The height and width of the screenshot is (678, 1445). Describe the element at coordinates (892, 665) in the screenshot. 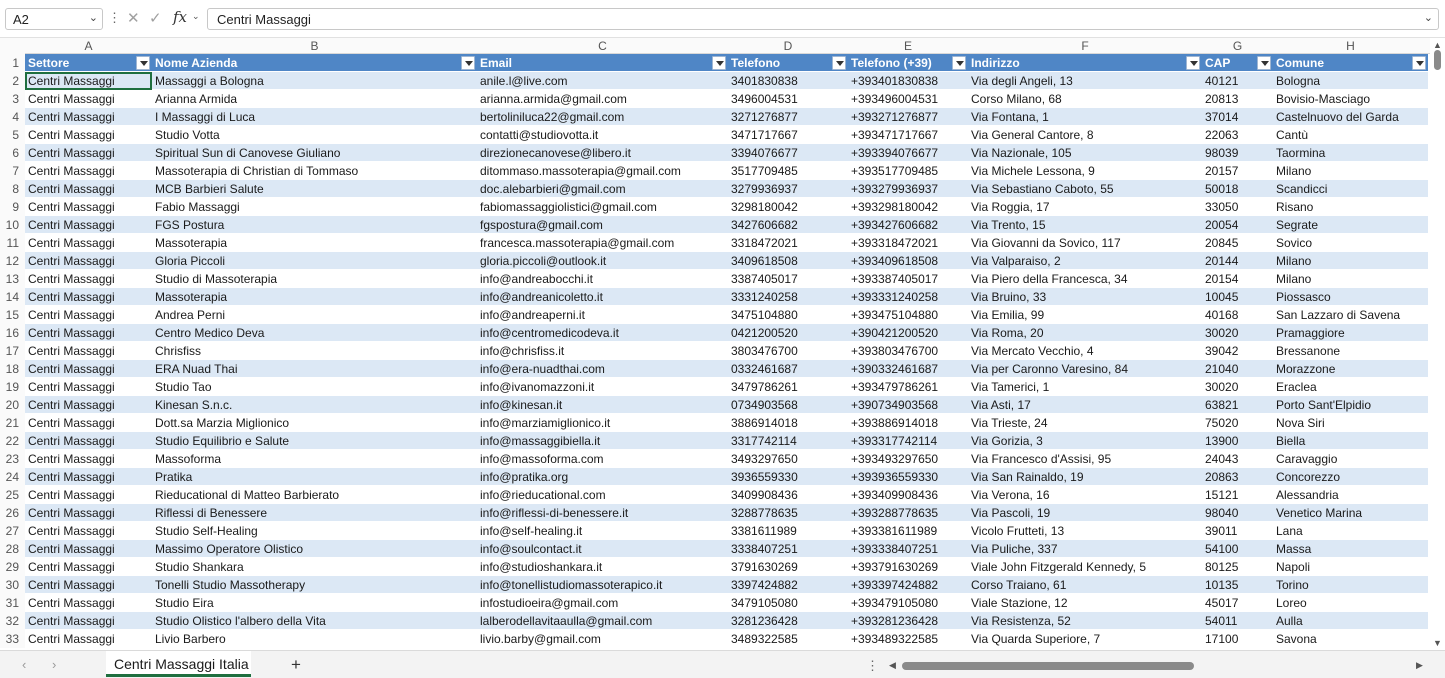

I see `scroll-left-icon: ◀` at that location.